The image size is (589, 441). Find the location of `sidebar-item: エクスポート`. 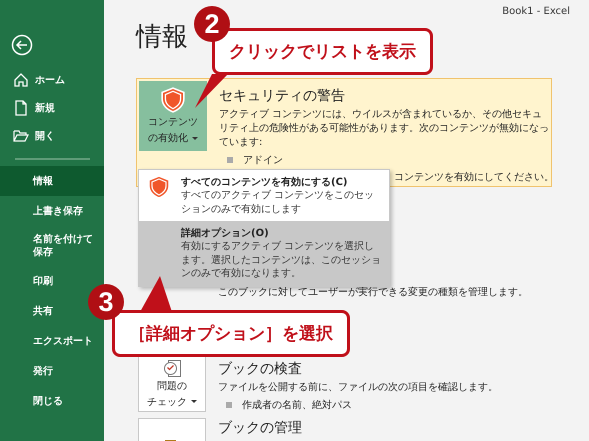

sidebar-item: エクスポート is located at coordinates (49, 341).